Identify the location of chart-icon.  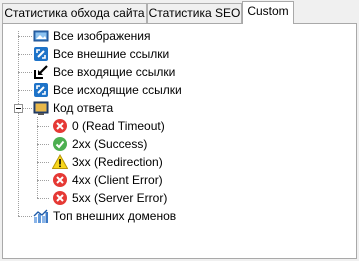
(40, 216).